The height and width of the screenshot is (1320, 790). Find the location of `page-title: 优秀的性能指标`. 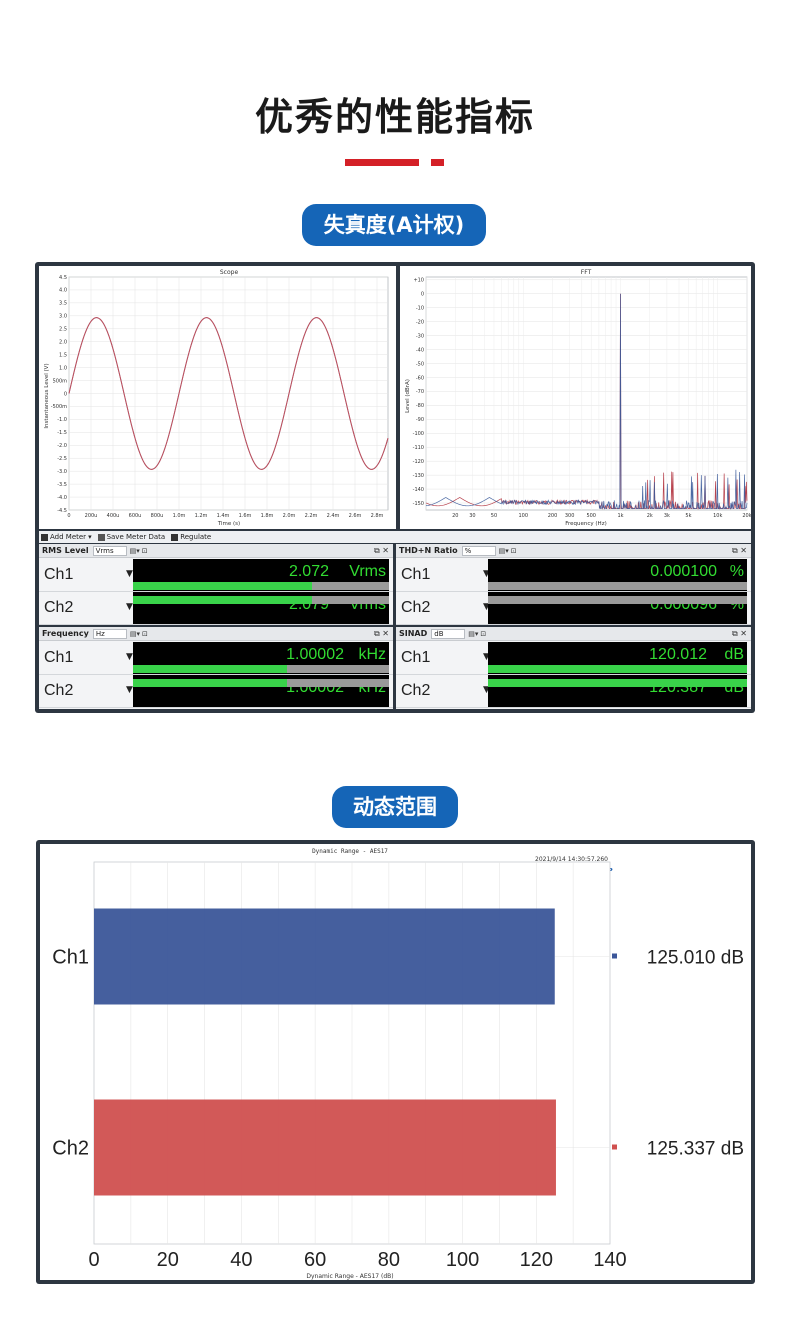

page-title: 优秀的性能指标 is located at coordinates (394, 117).